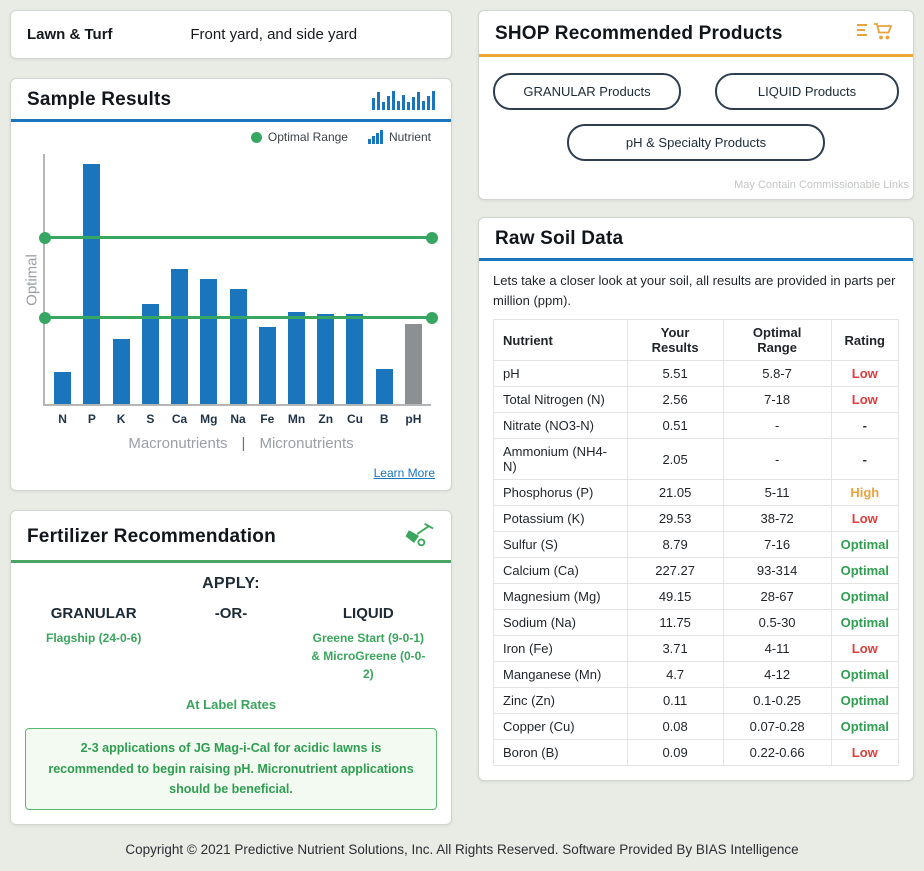 This screenshot has width=924, height=871. What do you see at coordinates (696, 622) in the screenshot?
I see `table-row: Sodium (Na) 11.75 0.5-30 Optimal` at bounding box center [696, 622].